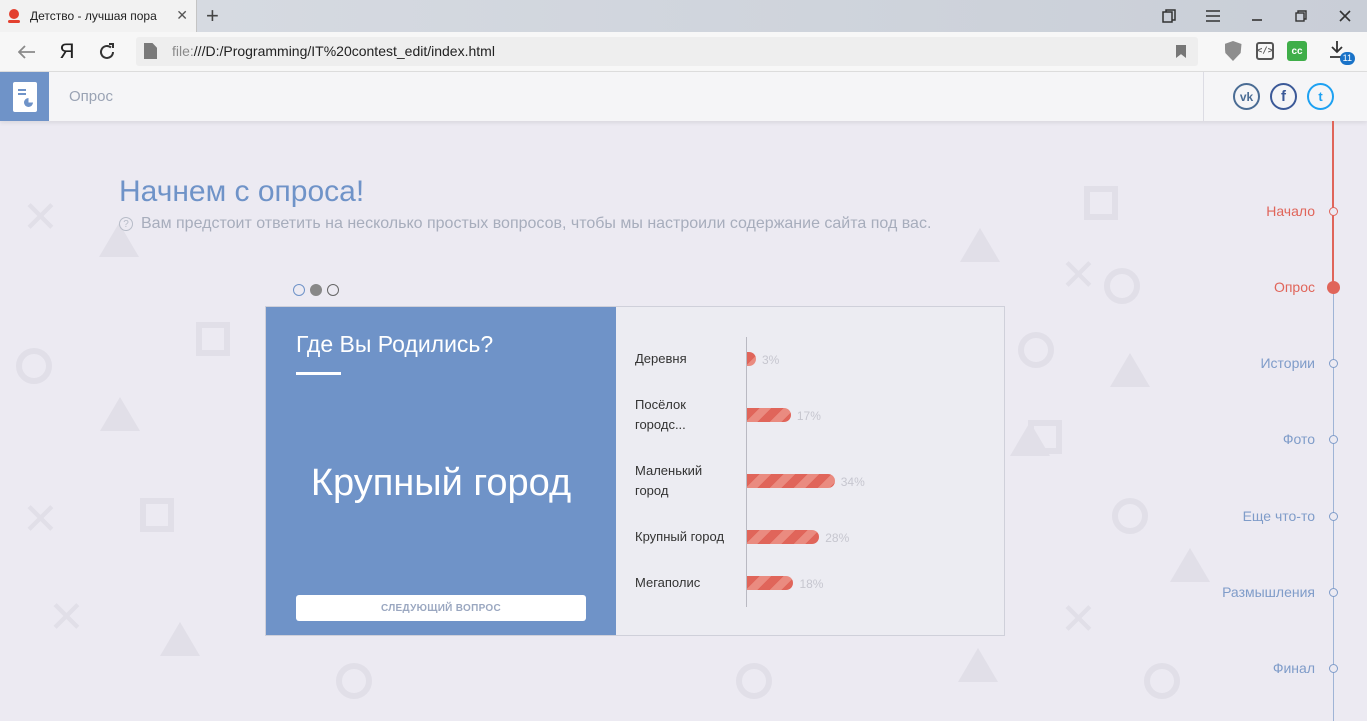 The height and width of the screenshot is (721, 1367). What do you see at coordinates (67, 51) in the screenshot?
I see `yandex-logo-icon: Я` at bounding box center [67, 51].